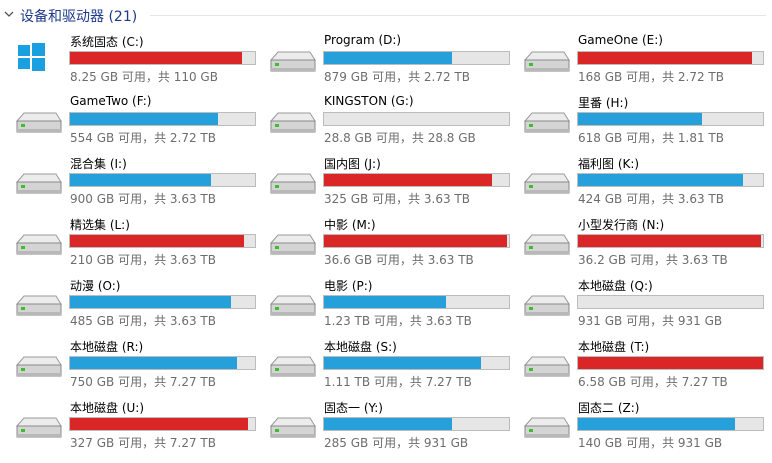 This screenshot has width=772, height=463. What do you see at coordinates (653, 260) in the screenshot?
I see `drive-free-space: 36.2 GB 可用，共 3.63 TB` at bounding box center [653, 260].